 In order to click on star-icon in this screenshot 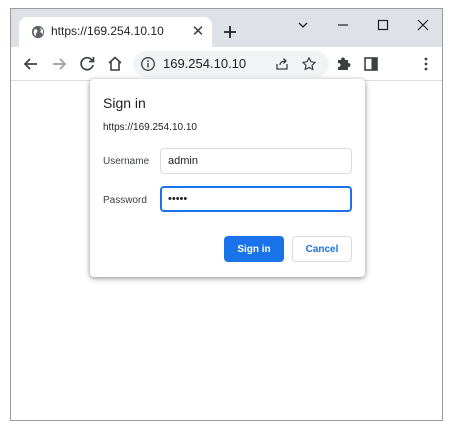, I will do `click(309, 64)`.